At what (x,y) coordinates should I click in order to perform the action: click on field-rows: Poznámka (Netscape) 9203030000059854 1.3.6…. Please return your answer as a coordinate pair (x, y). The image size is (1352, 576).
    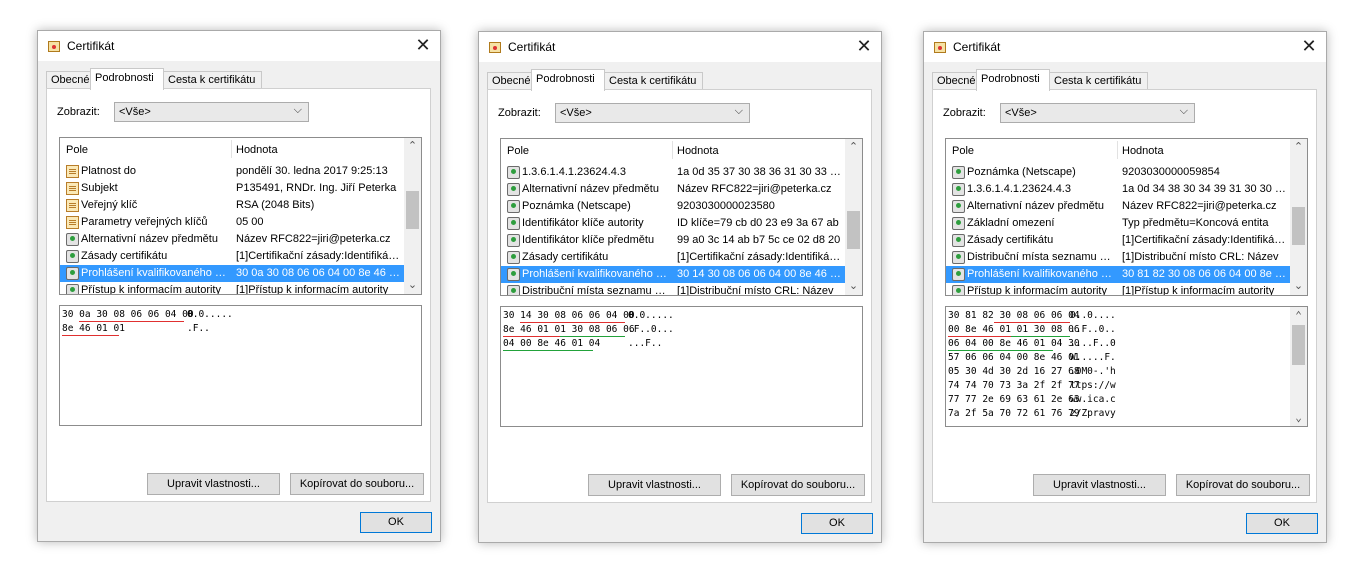
    Looking at the image, I should click on (1118, 229).